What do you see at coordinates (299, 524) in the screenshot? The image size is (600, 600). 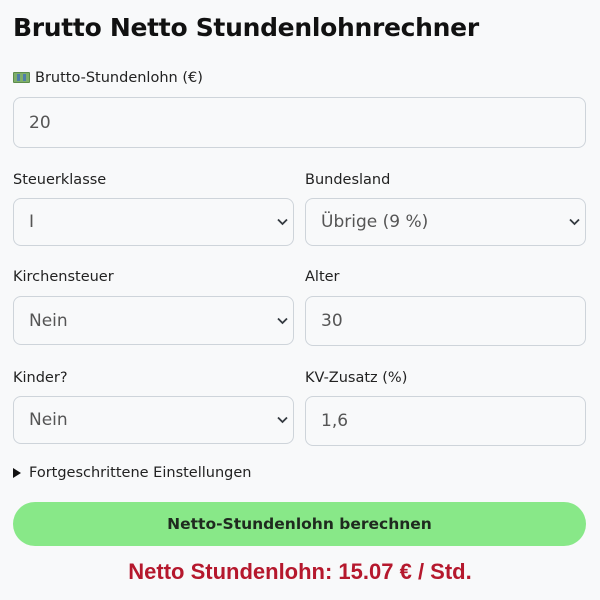 I see `calculate-button: Netto-Stundenlohn berechnen` at bounding box center [299, 524].